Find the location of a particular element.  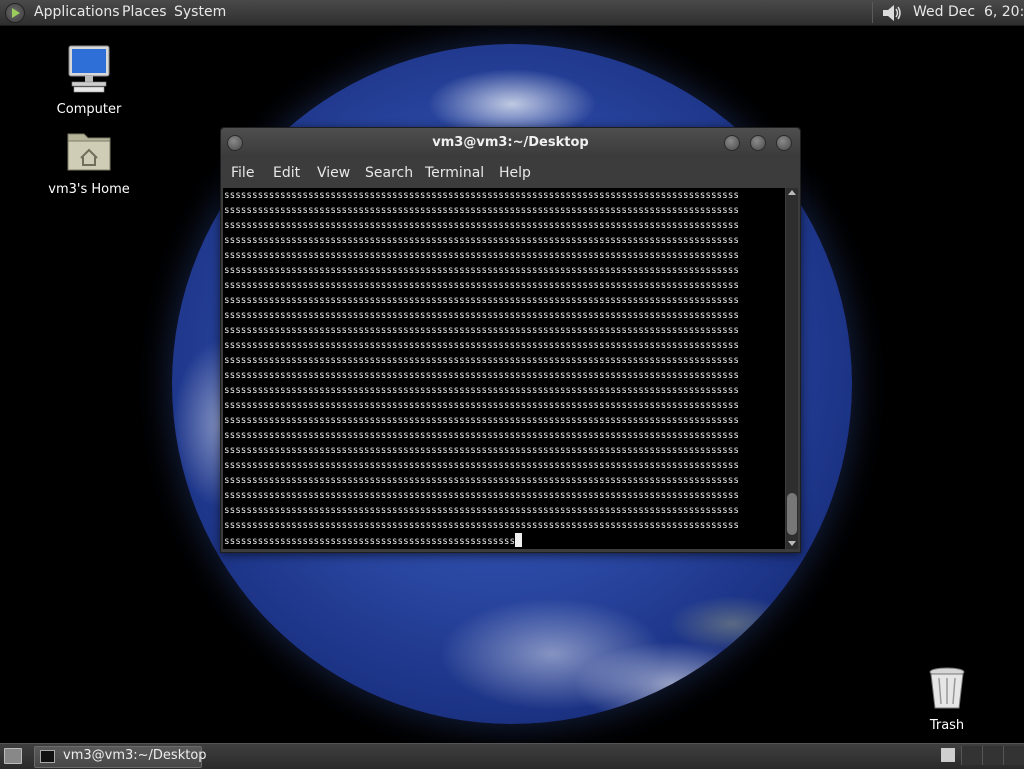

scroll-down-arrow-icon is located at coordinates (792, 543).